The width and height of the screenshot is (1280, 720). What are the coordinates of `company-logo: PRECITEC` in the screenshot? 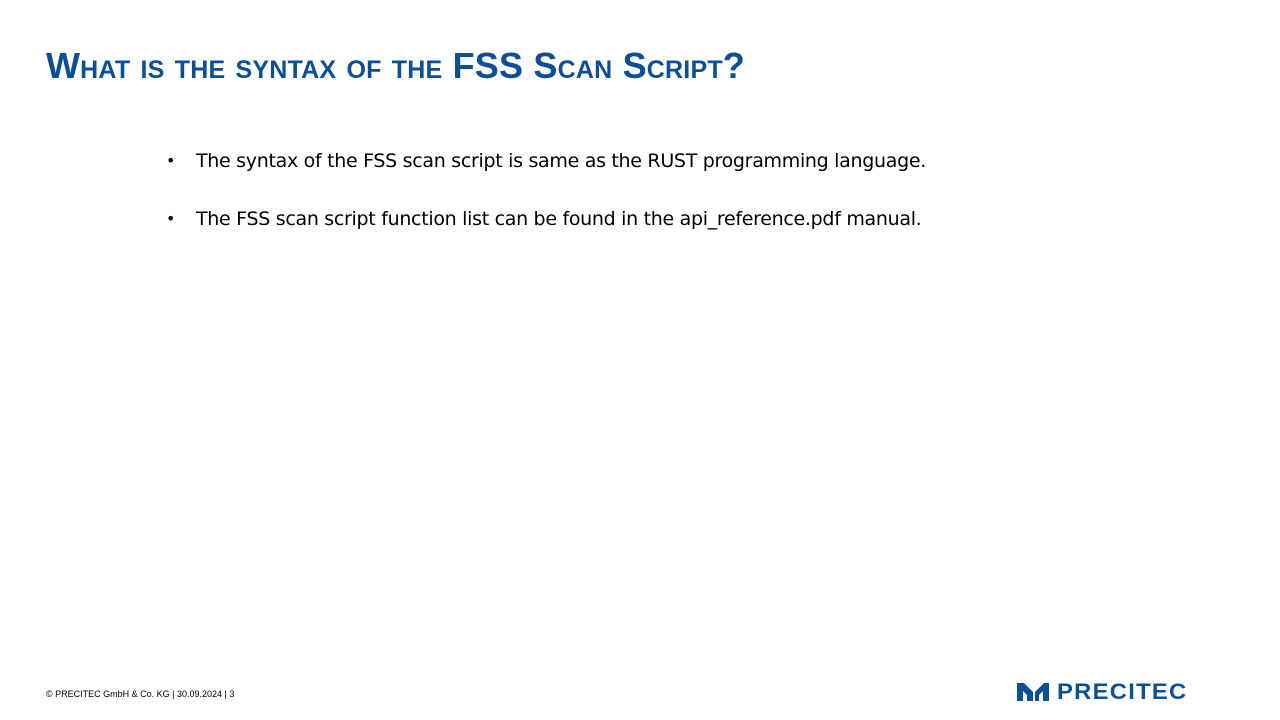 It's located at (1101, 692).